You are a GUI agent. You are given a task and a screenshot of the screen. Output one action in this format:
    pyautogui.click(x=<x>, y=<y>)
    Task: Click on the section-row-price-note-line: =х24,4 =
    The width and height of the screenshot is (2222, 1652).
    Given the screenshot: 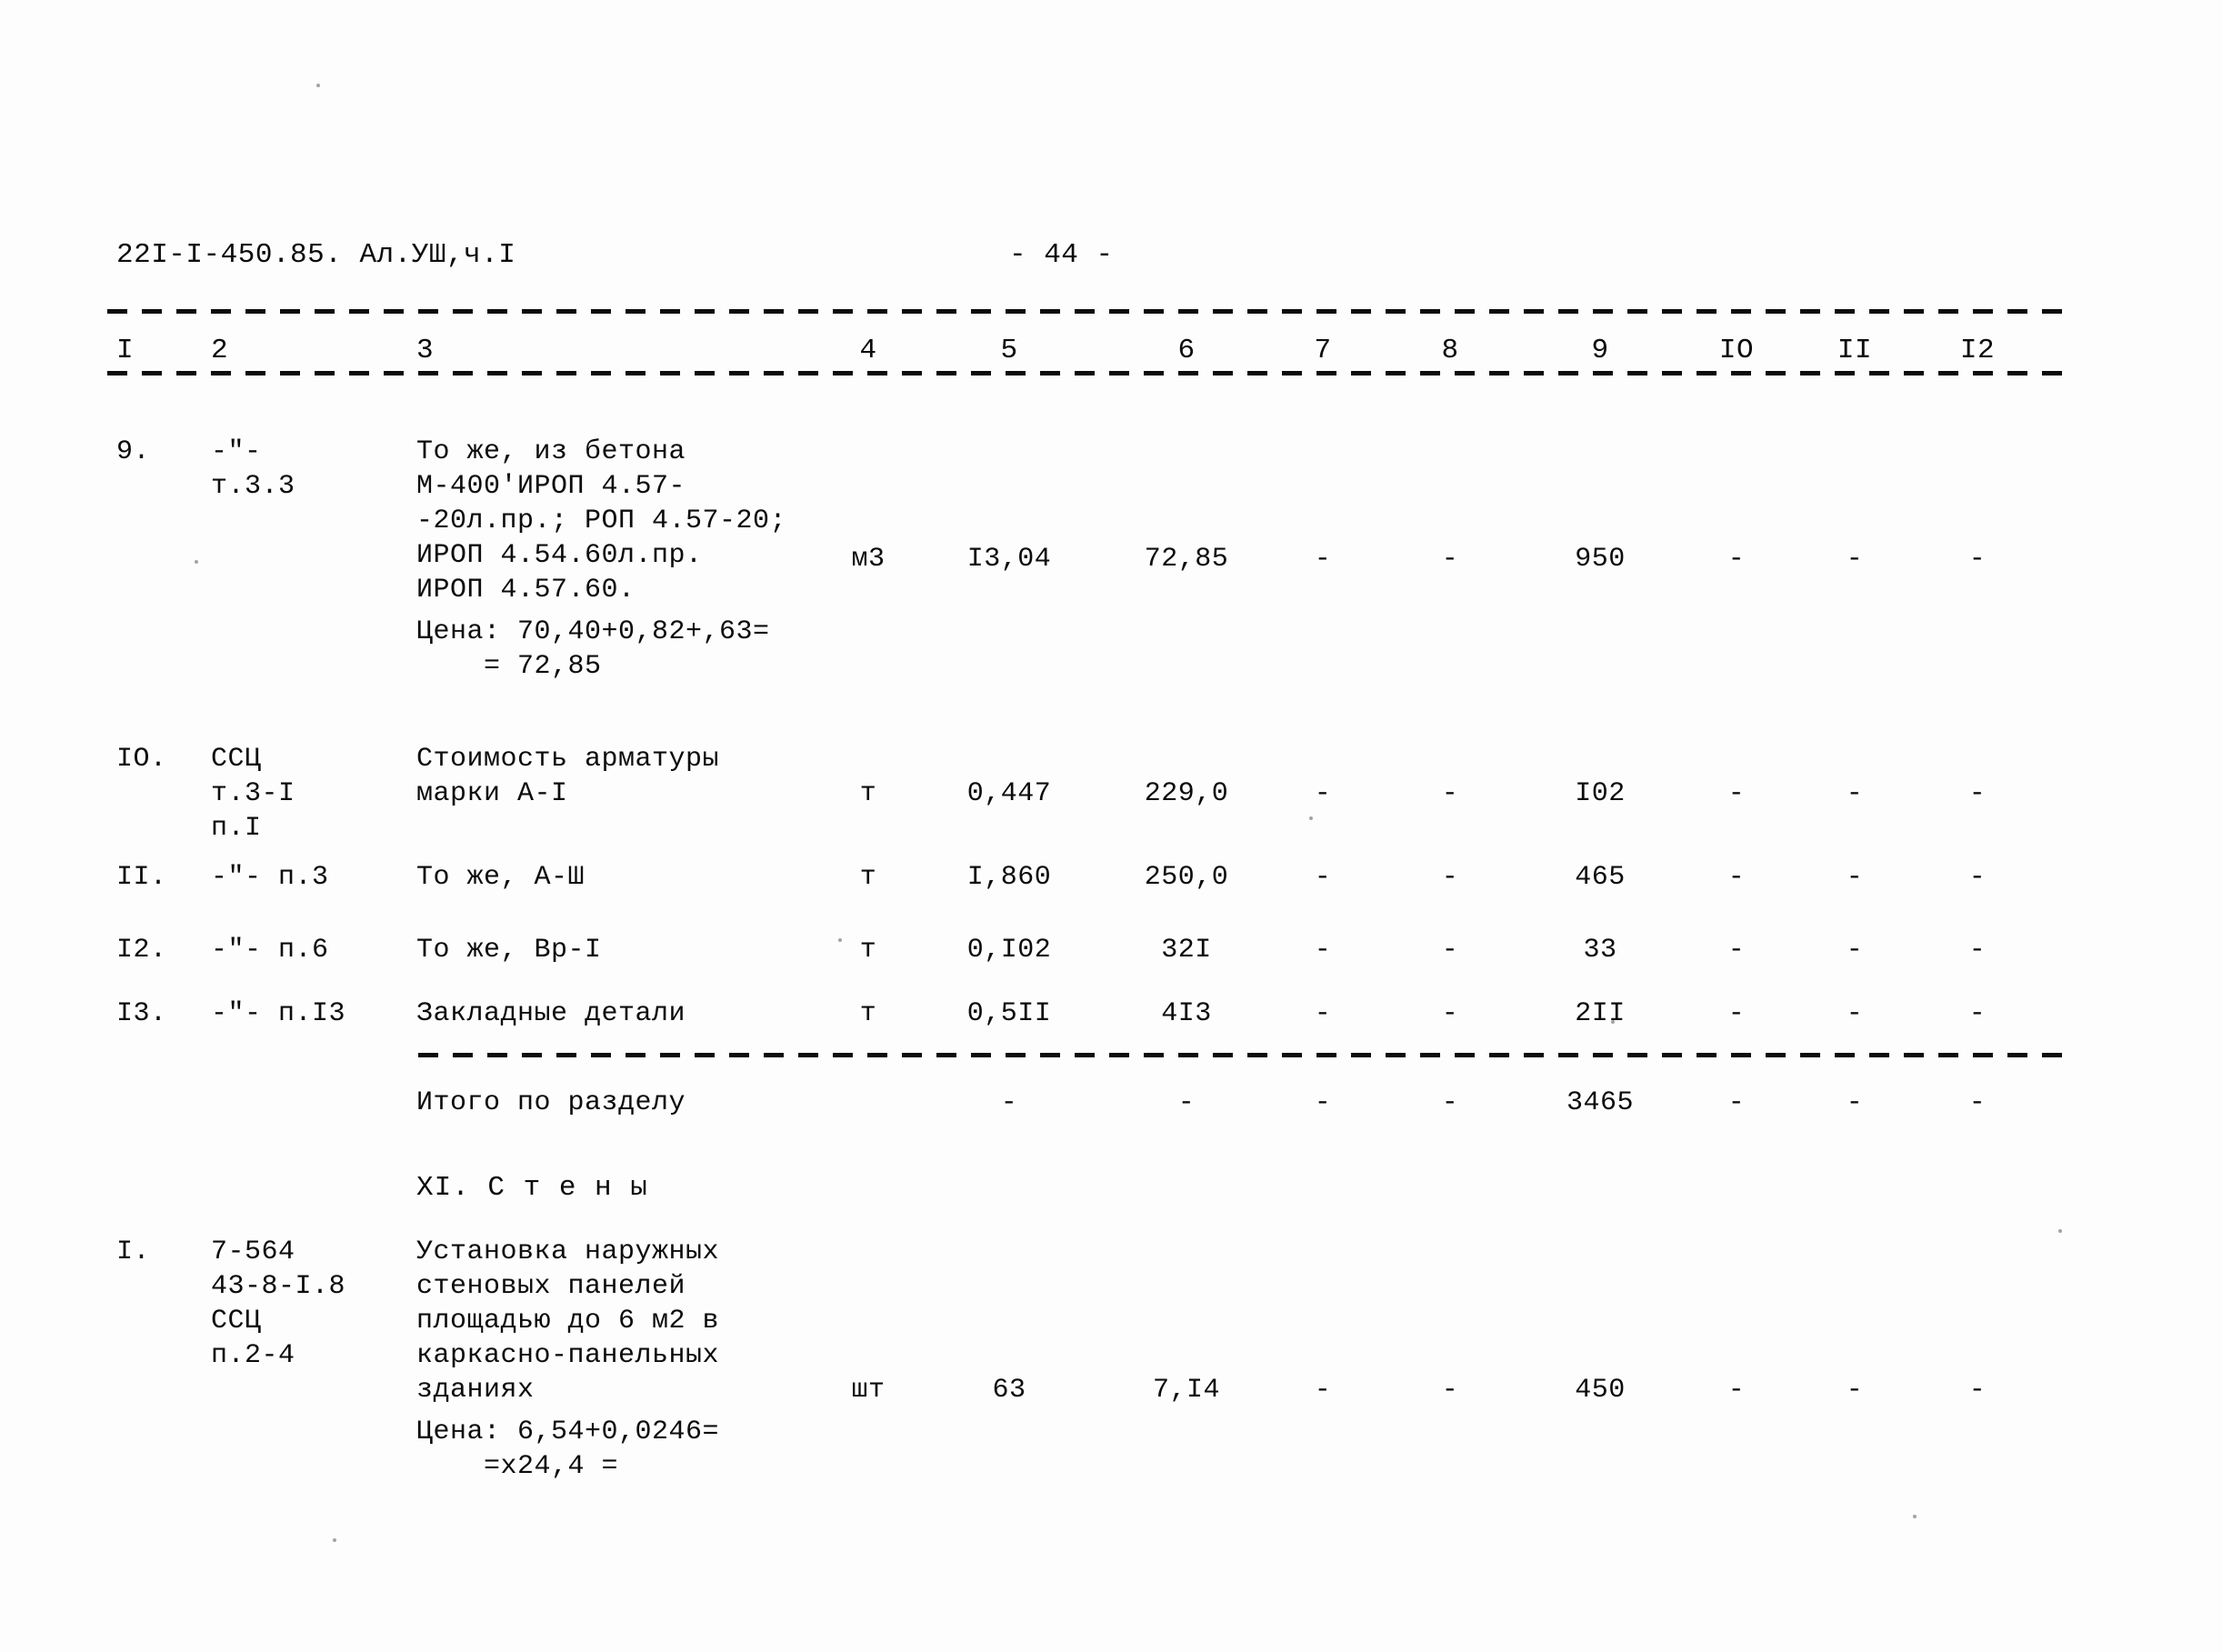 What is the action you would take?
    pyautogui.click(x=517, y=1467)
    